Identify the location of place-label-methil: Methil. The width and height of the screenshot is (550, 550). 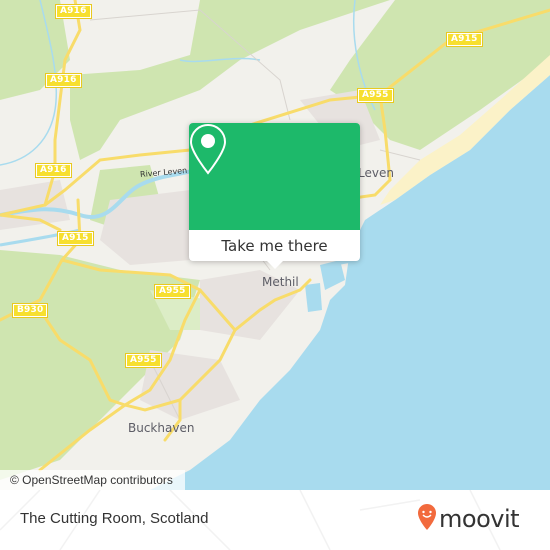
(280, 282).